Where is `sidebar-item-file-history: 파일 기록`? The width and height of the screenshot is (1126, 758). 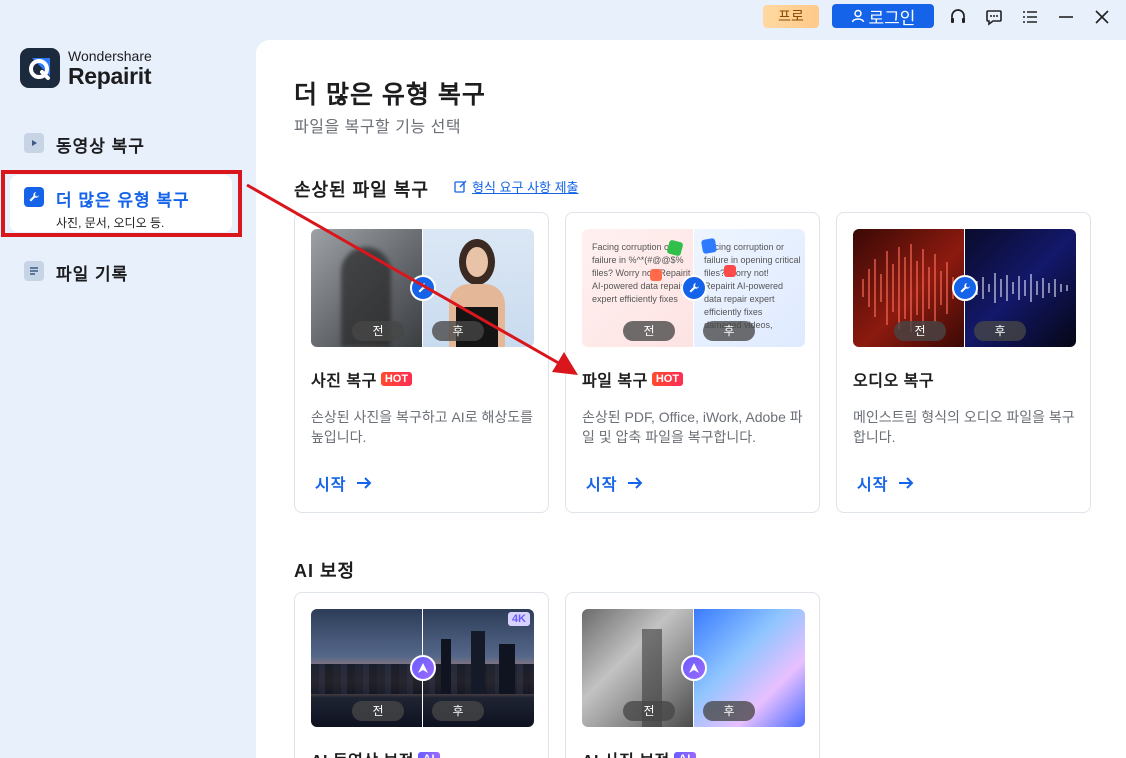
sidebar-item-file-history: 파일 기록 is located at coordinates (76, 272).